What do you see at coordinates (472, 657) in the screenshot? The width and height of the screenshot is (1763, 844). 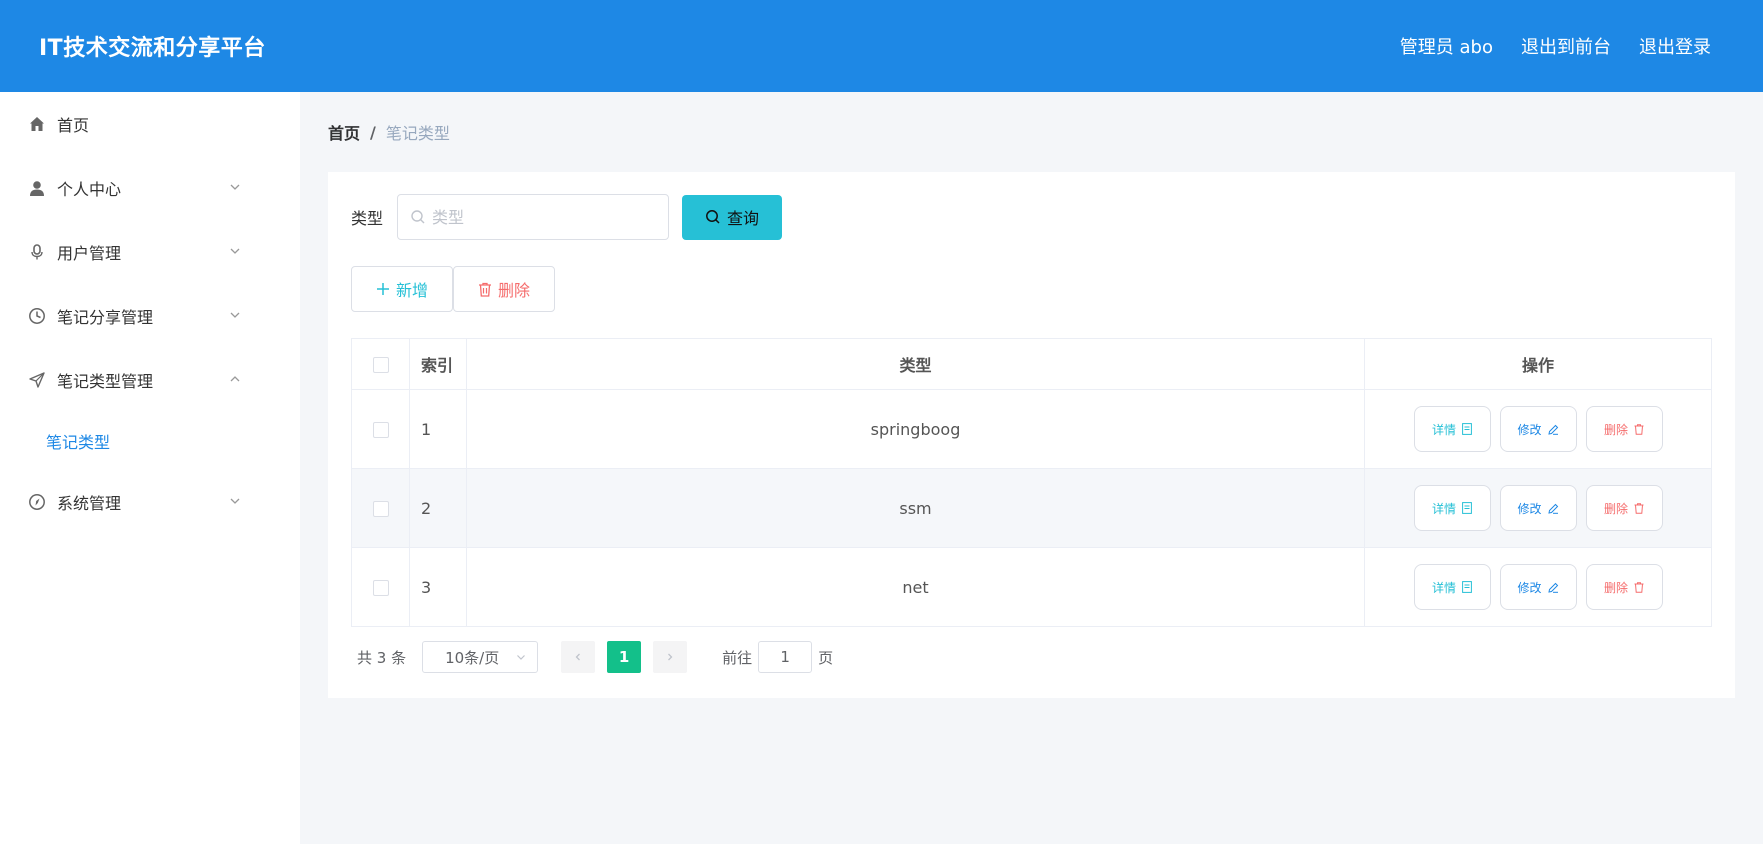 I see `page-size-value: 10条/页` at bounding box center [472, 657].